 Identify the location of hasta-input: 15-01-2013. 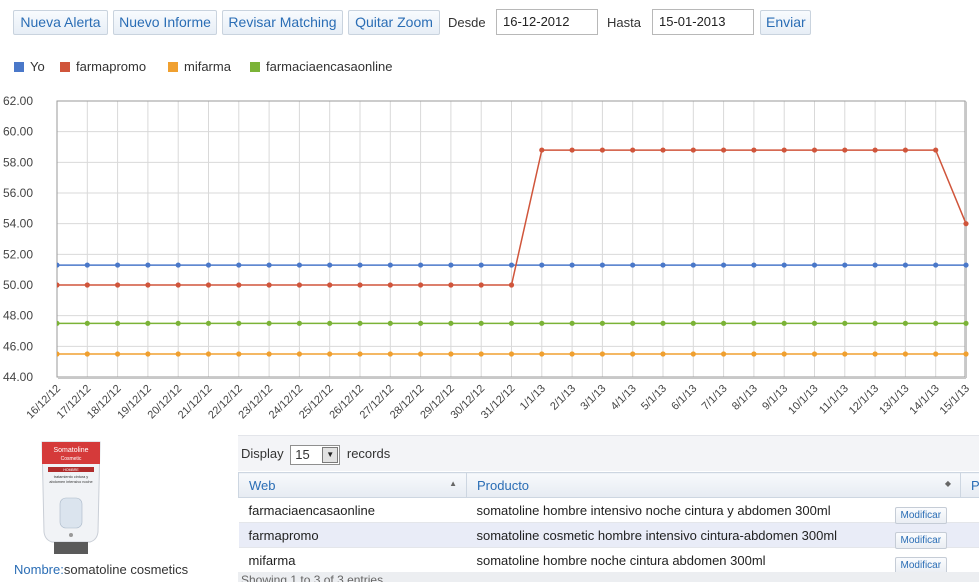
(703, 22).